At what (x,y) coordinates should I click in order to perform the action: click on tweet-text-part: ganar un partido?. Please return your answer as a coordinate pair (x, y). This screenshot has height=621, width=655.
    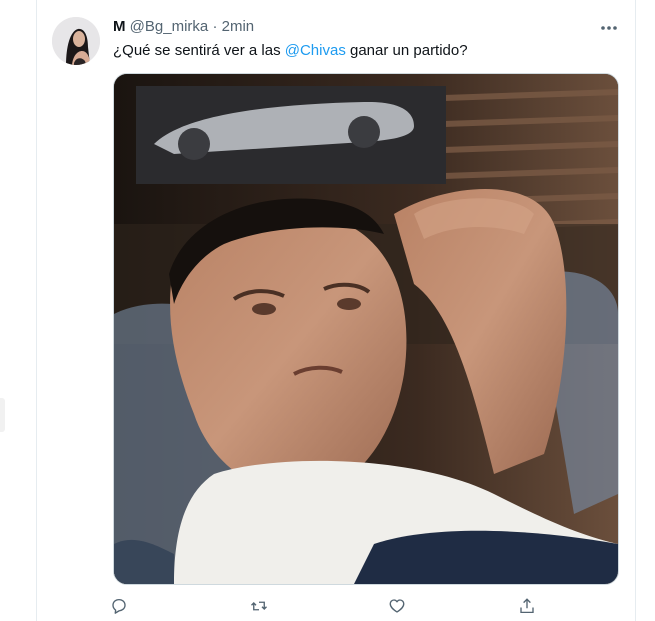
    Looking at the image, I should click on (406, 50).